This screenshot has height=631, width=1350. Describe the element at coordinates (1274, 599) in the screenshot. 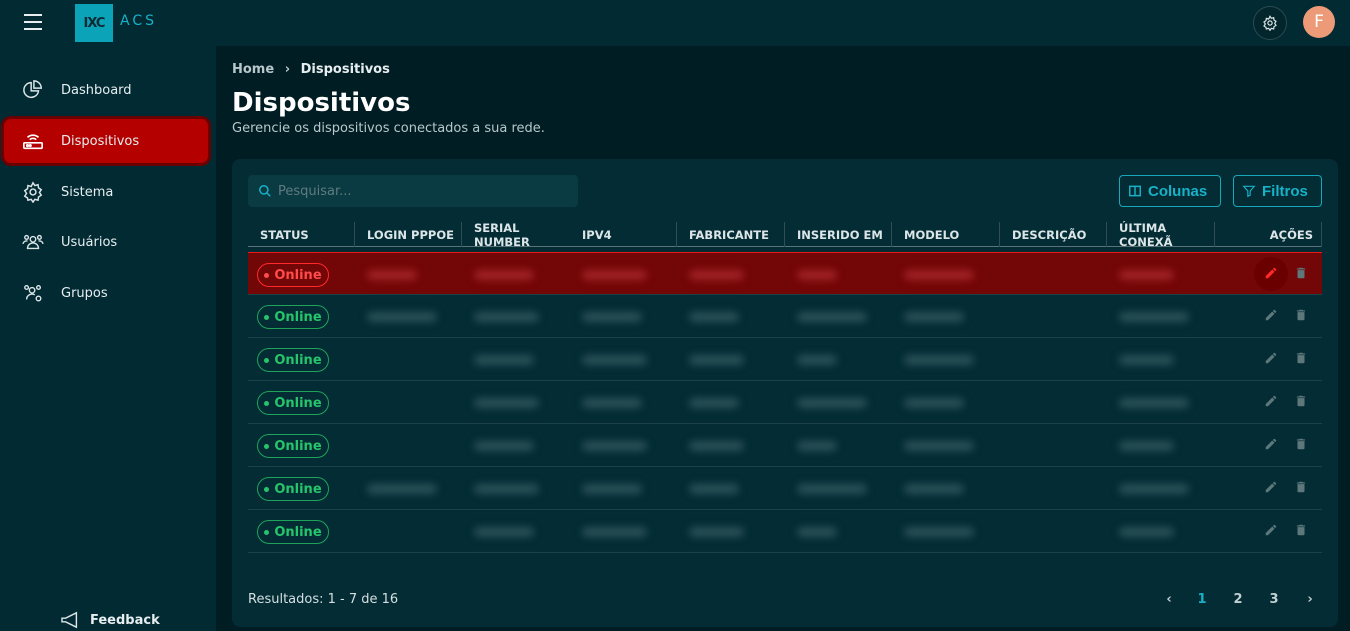

I see `page-3-button: 3` at that location.